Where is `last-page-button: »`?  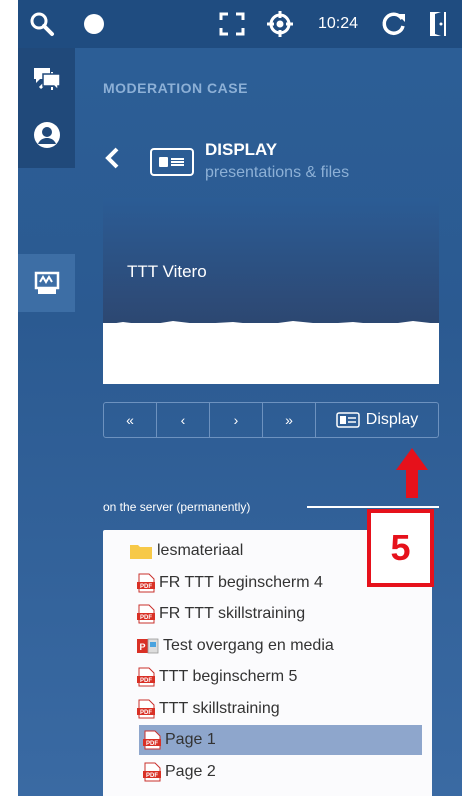
last-page-button: » is located at coordinates (289, 420).